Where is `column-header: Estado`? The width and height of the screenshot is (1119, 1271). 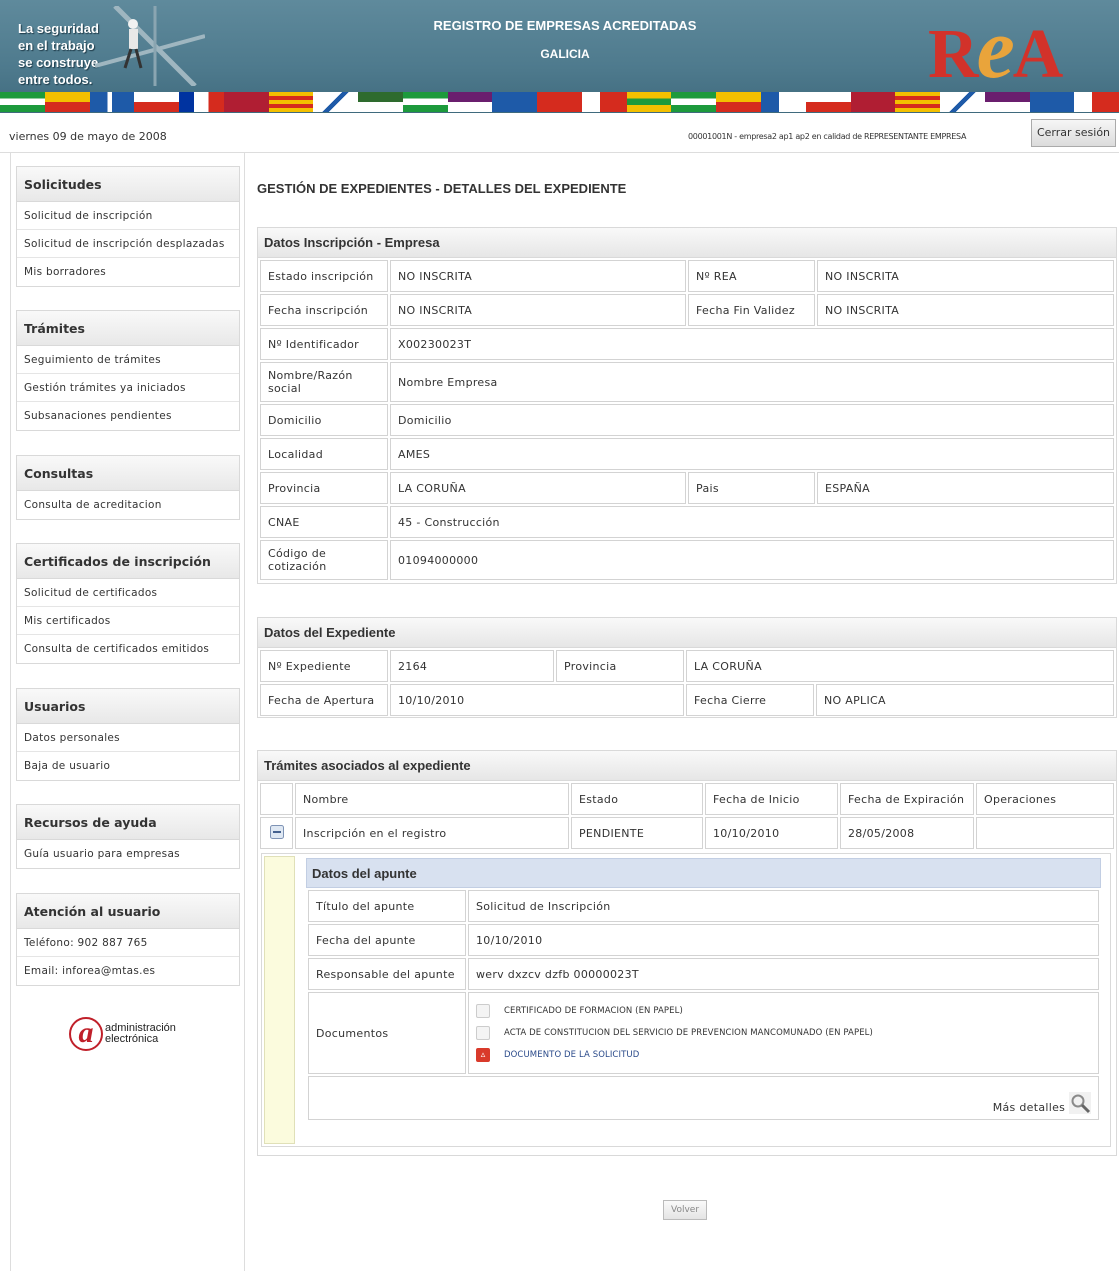 column-header: Estado is located at coordinates (637, 799).